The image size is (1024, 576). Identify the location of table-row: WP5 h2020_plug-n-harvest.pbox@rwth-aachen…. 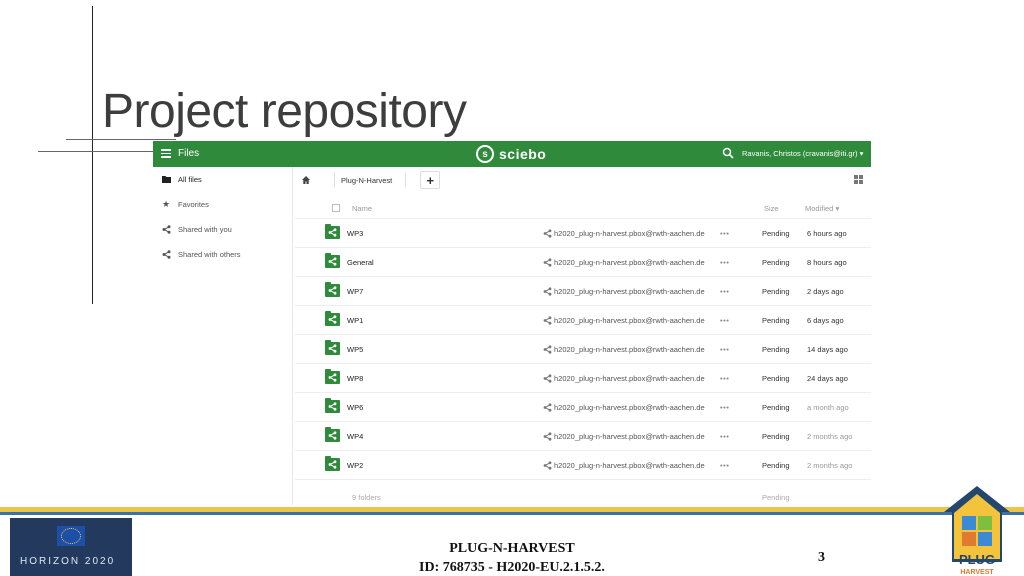
(583, 349).